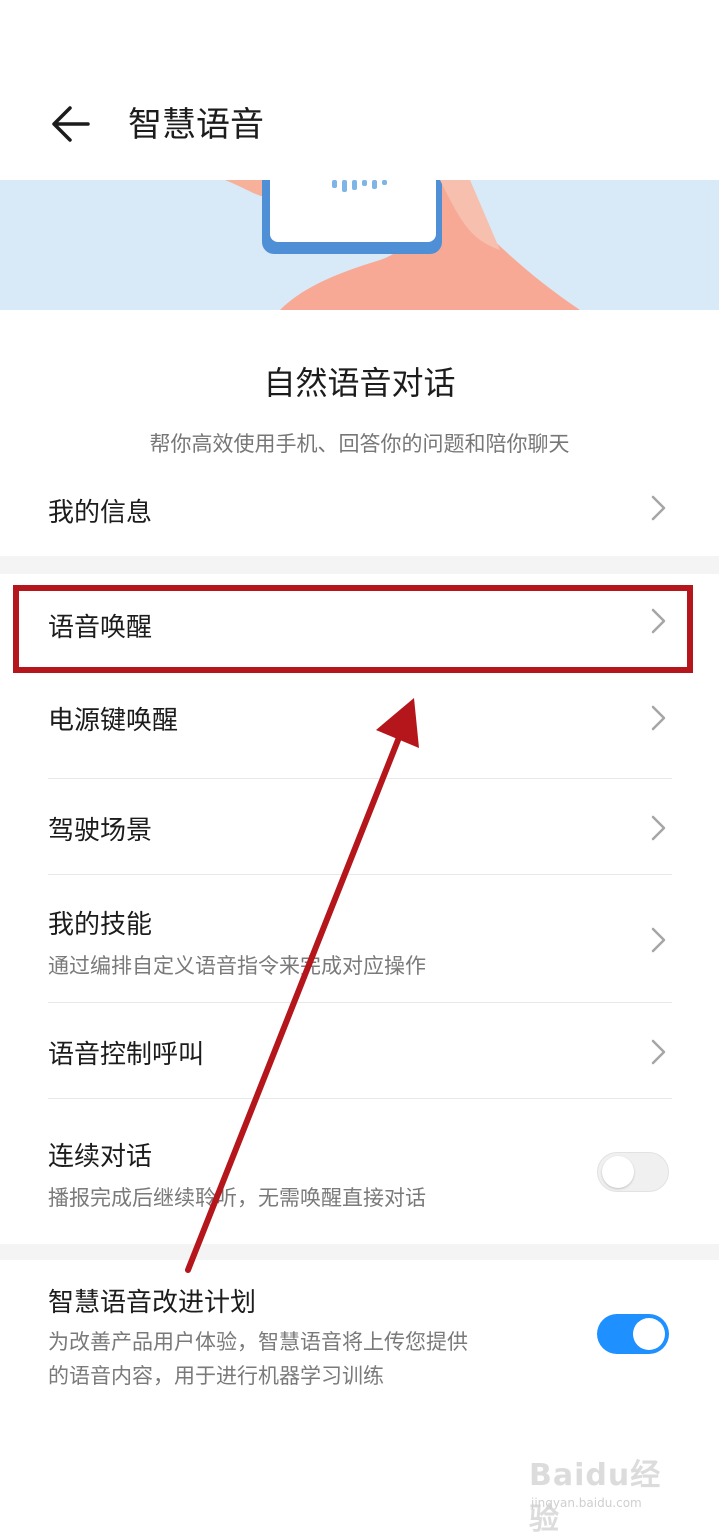  I want to click on intro-title: 自然语音对话, so click(359, 383).